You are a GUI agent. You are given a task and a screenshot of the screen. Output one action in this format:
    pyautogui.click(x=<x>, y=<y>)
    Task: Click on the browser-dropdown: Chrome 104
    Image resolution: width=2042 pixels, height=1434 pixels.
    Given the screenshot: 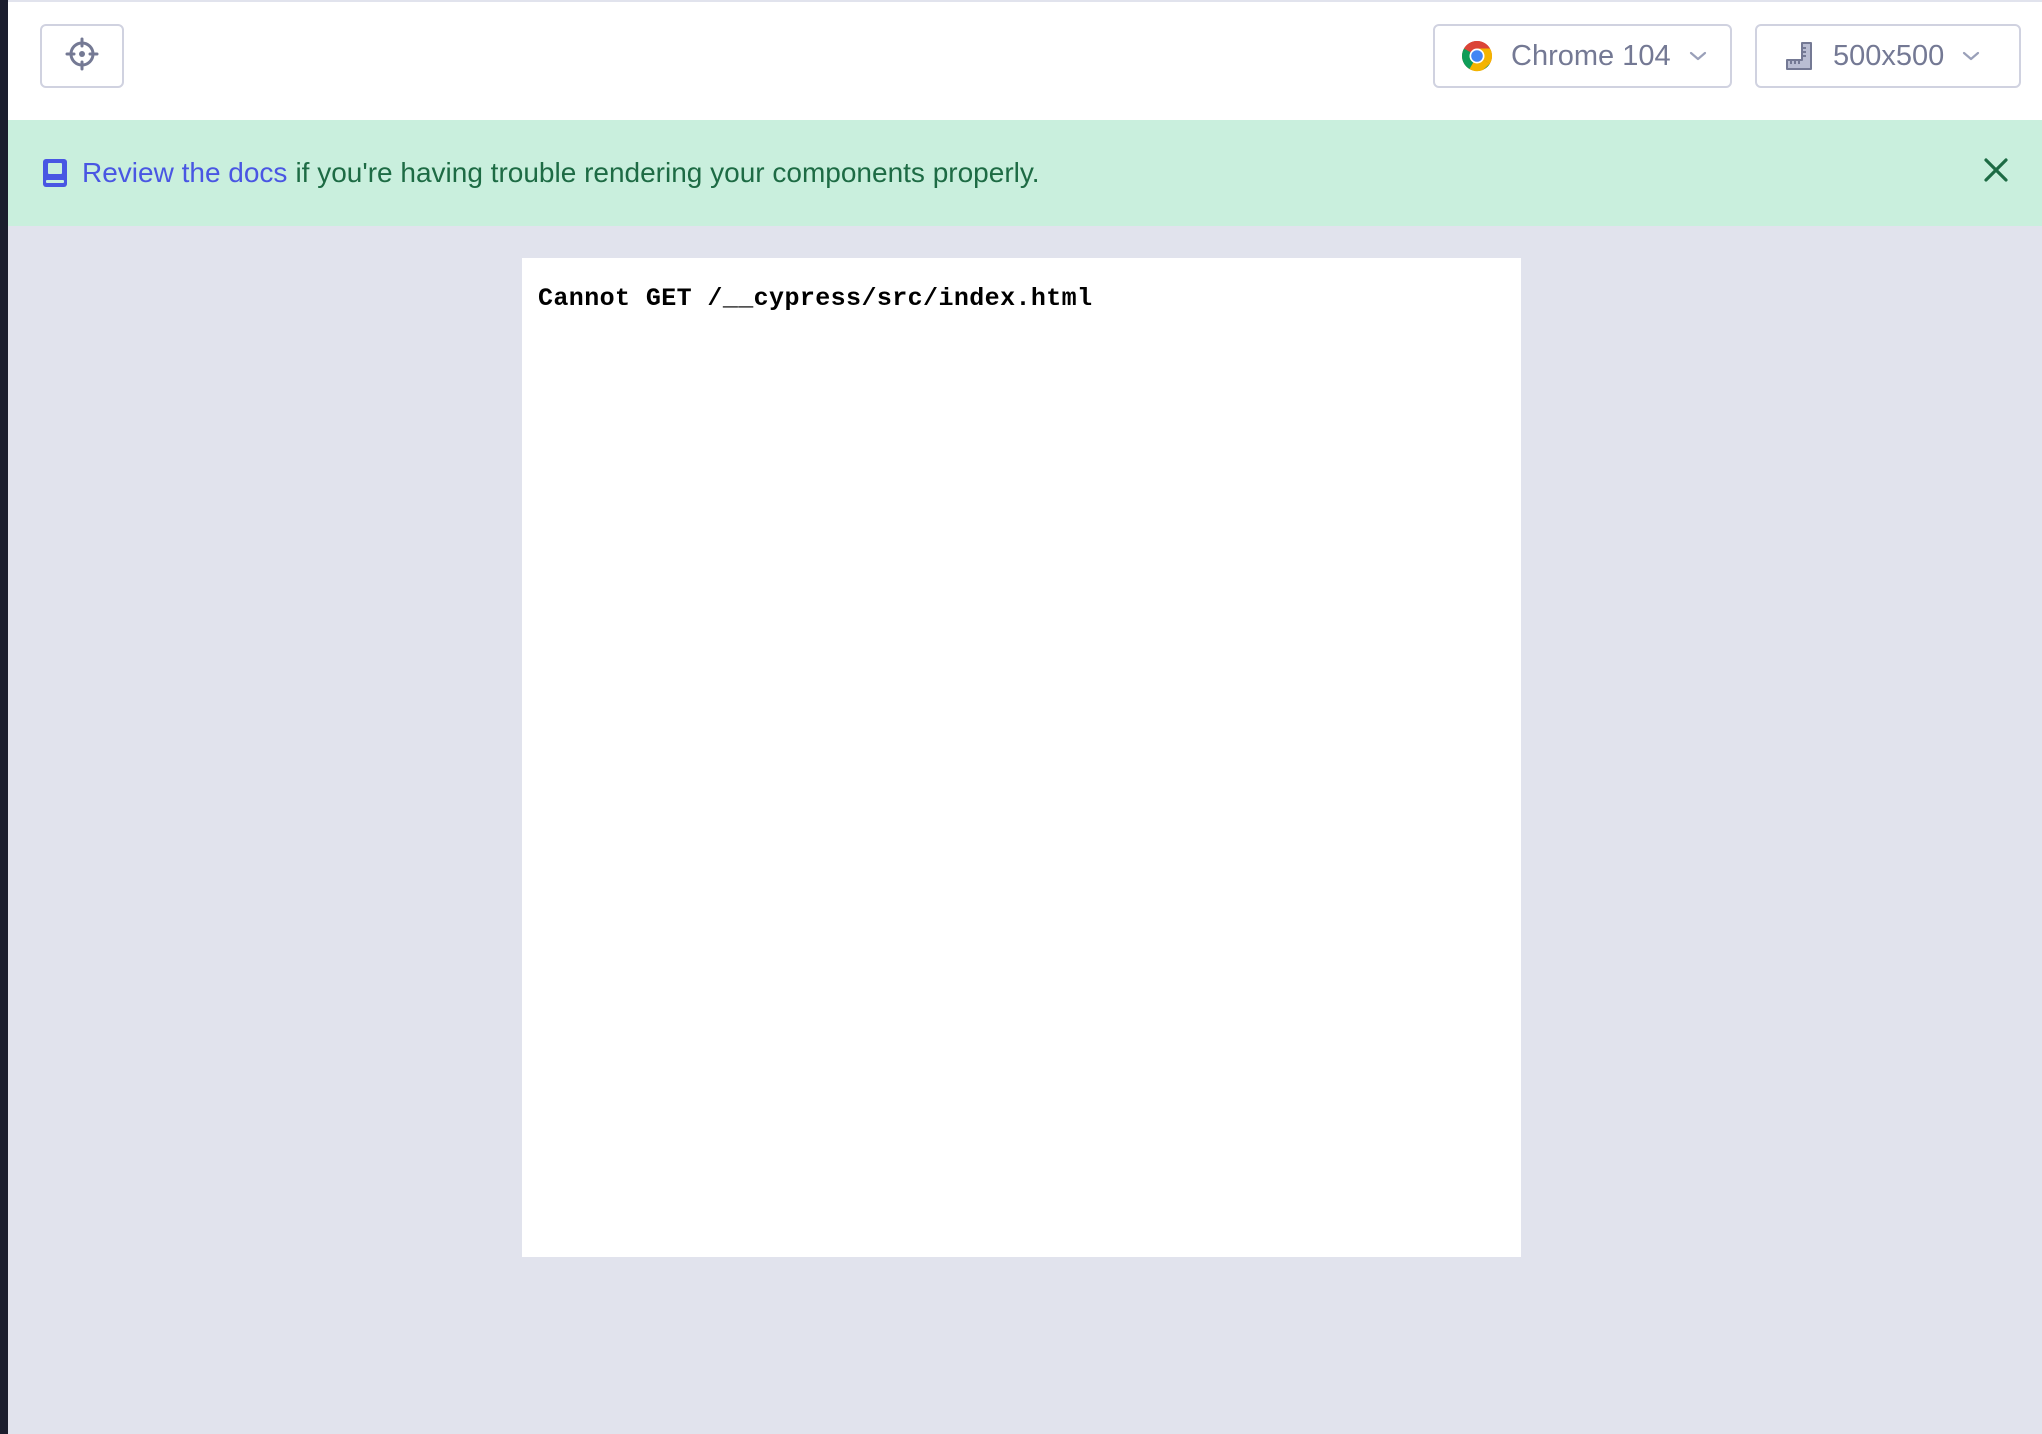 What is the action you would take?
    pyautogui.click(x=1582, y=56)
    